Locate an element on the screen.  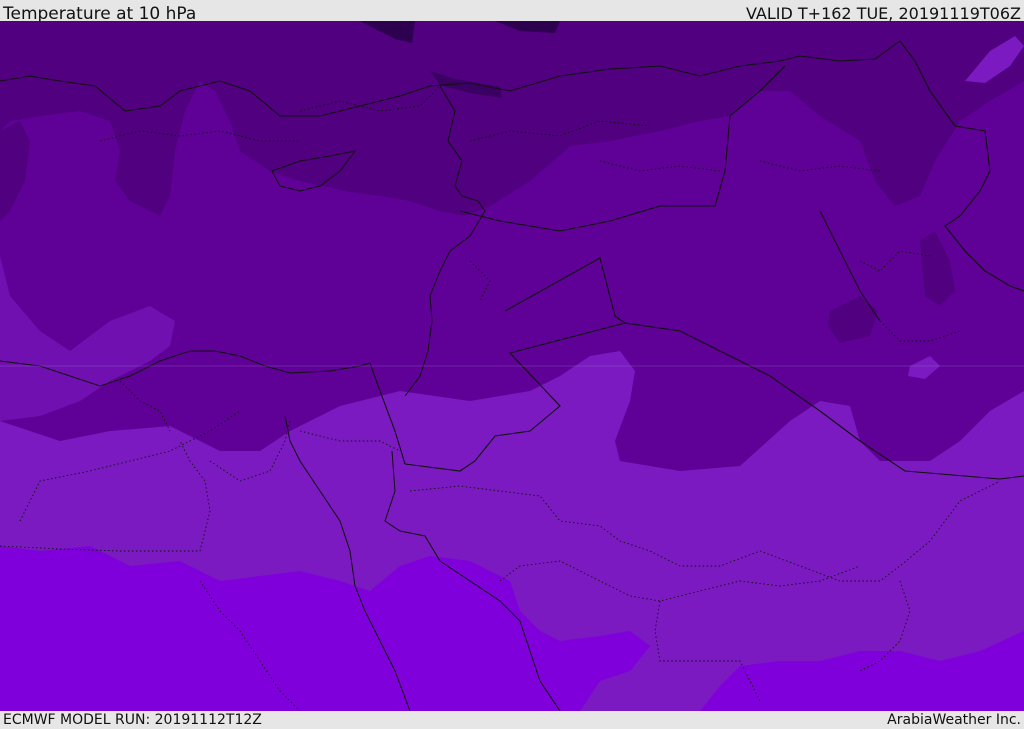
provider-credit: ArabiaWeather Inc. is located at coordinates (954, 720).